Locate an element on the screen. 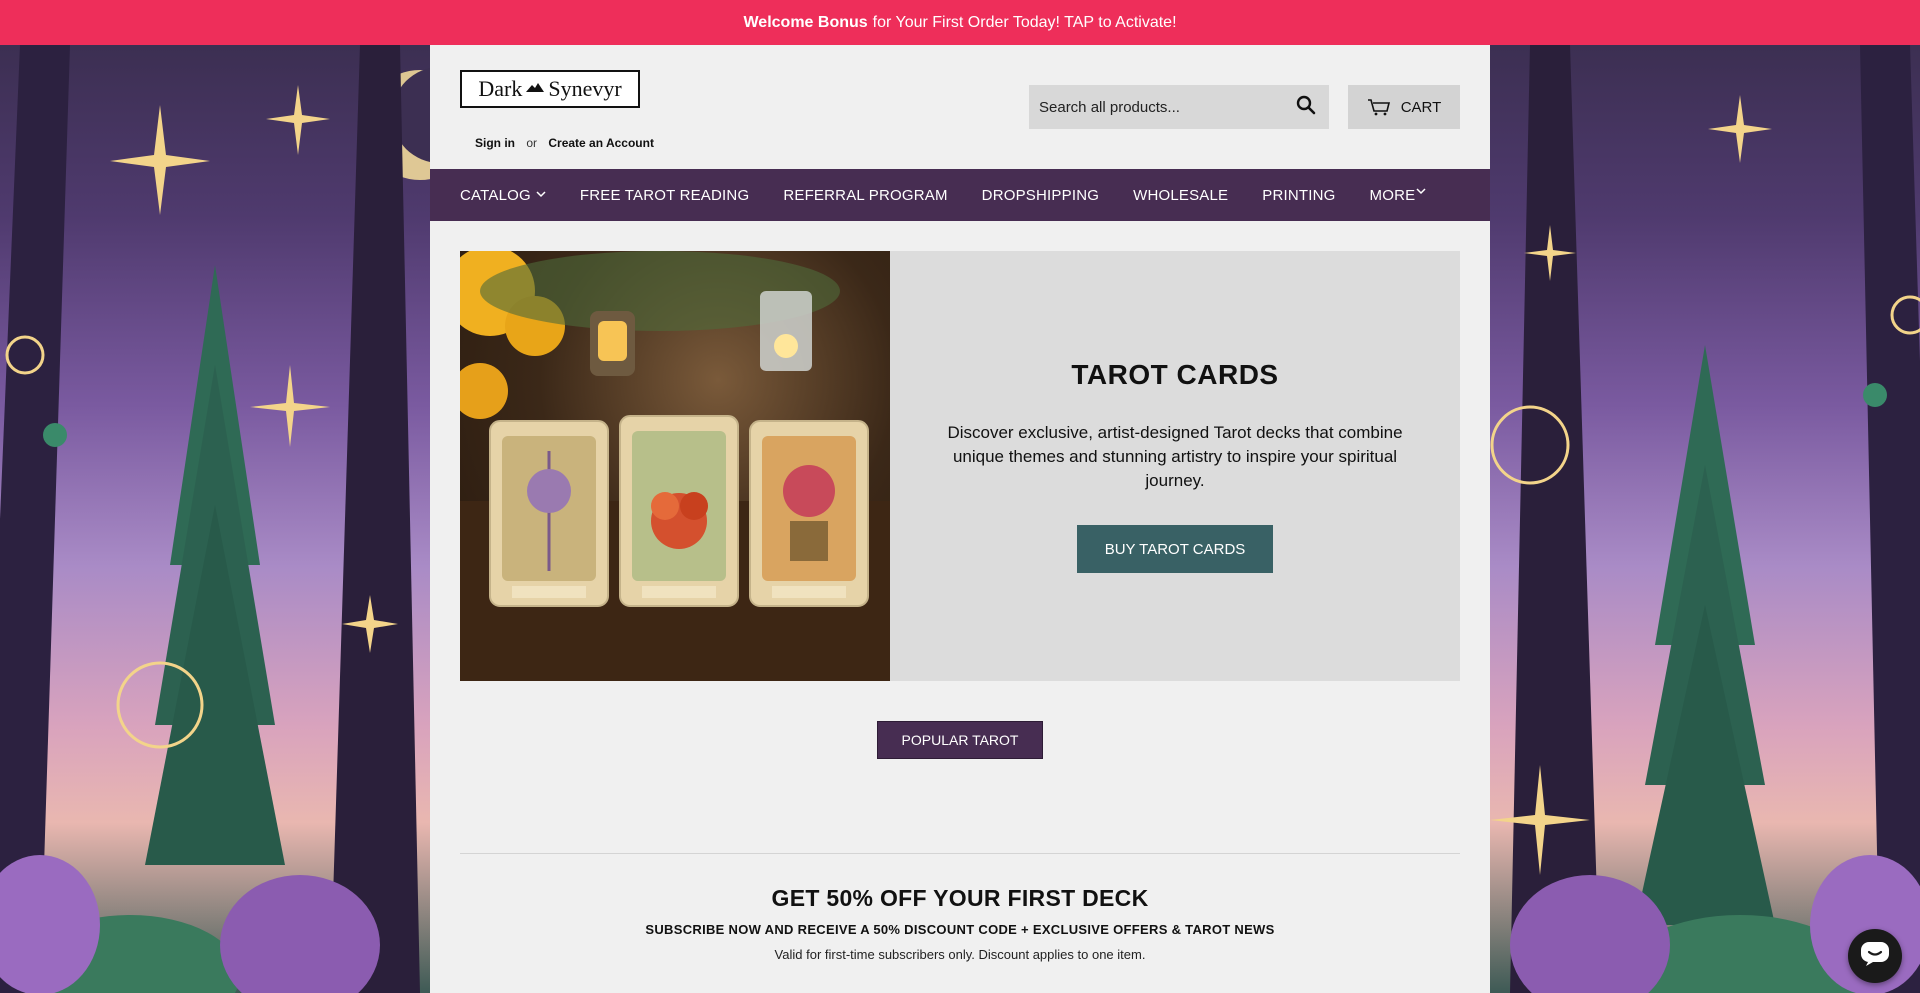 This screenshot has width=1920, height=993. nav-item-label: REFERRAL PROGRAM is located at coordinates (865, 195).